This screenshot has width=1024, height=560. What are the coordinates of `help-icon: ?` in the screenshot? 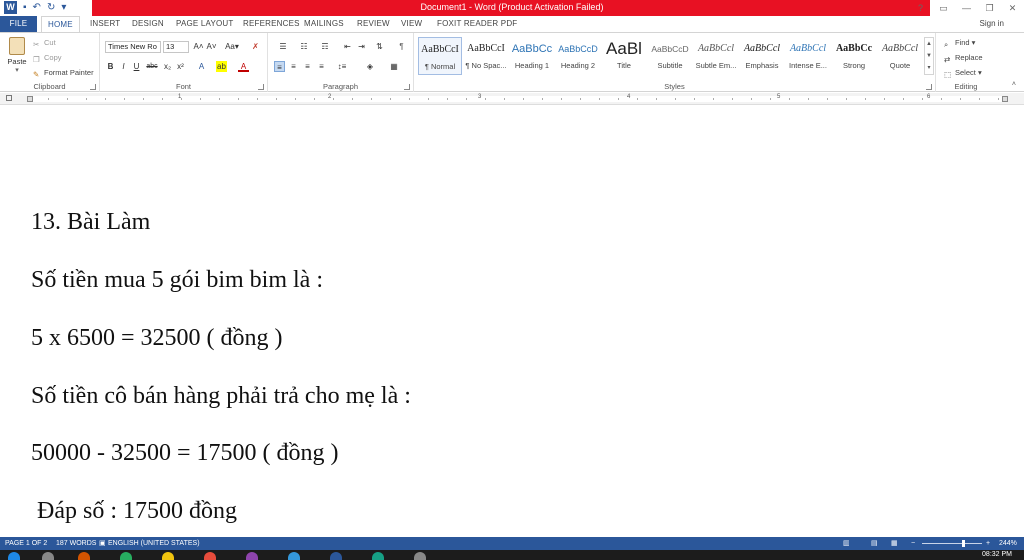 It's located at (920, 8).